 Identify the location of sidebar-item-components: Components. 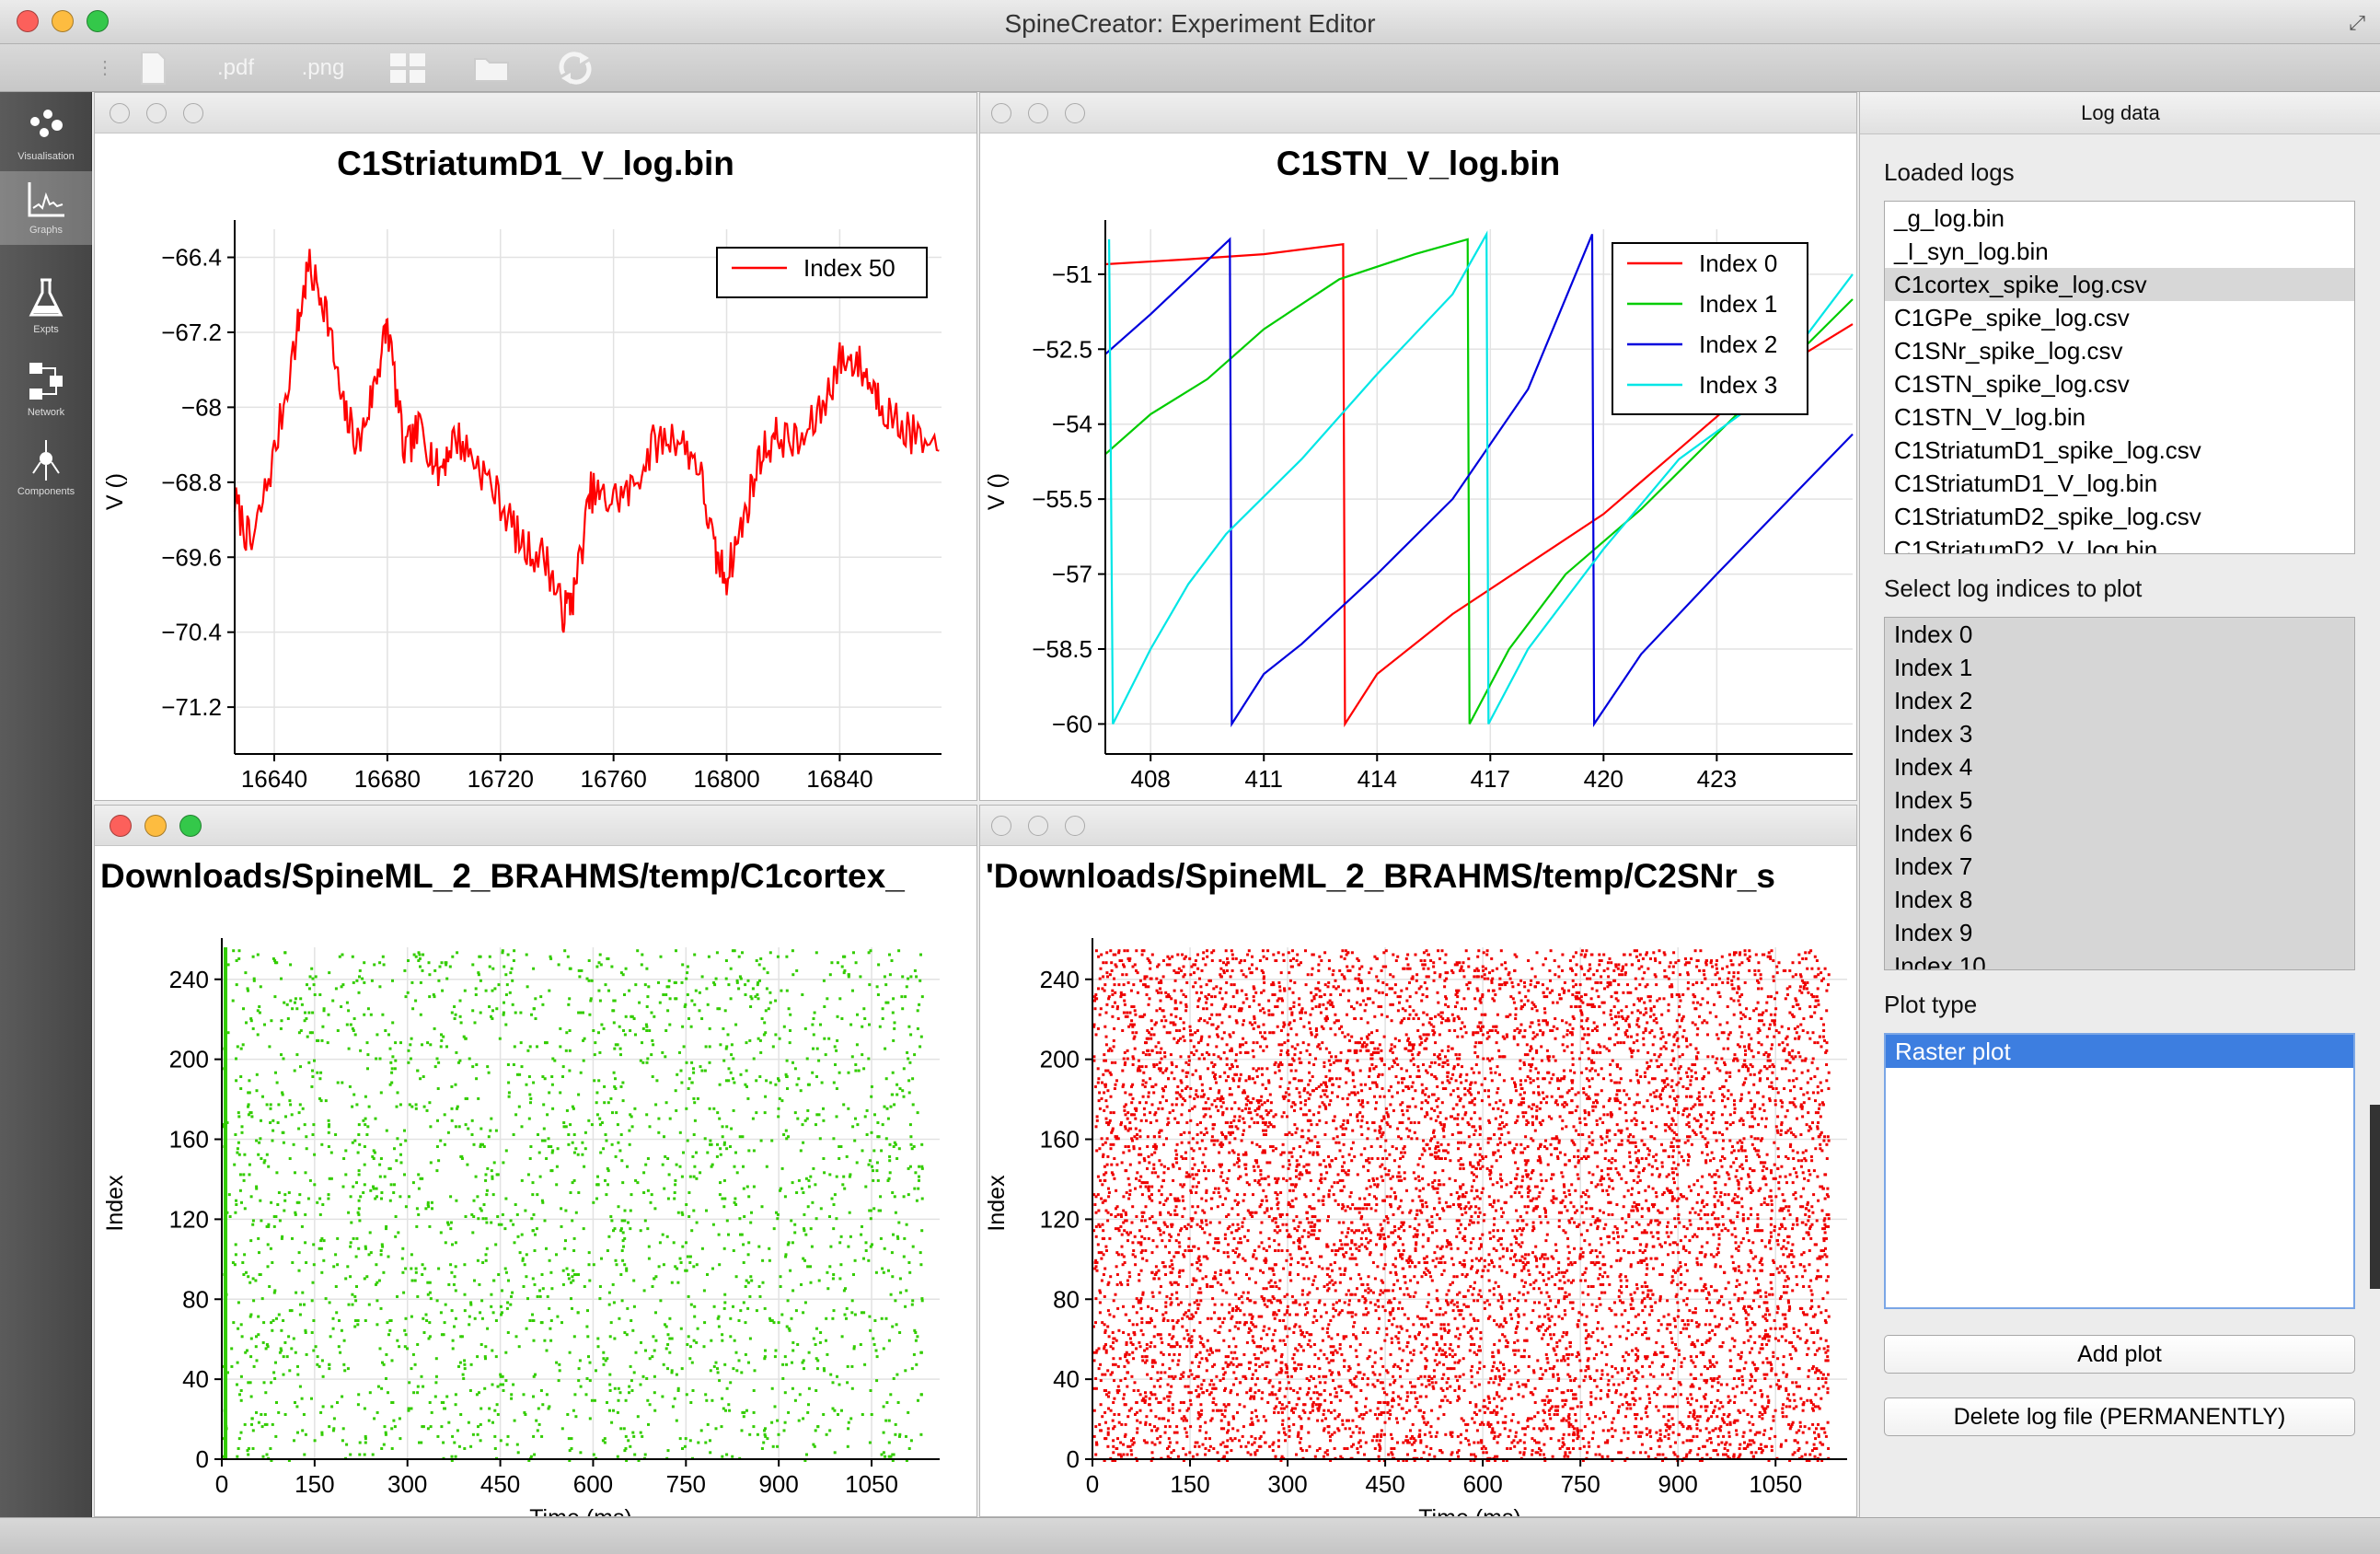
(46, 469).